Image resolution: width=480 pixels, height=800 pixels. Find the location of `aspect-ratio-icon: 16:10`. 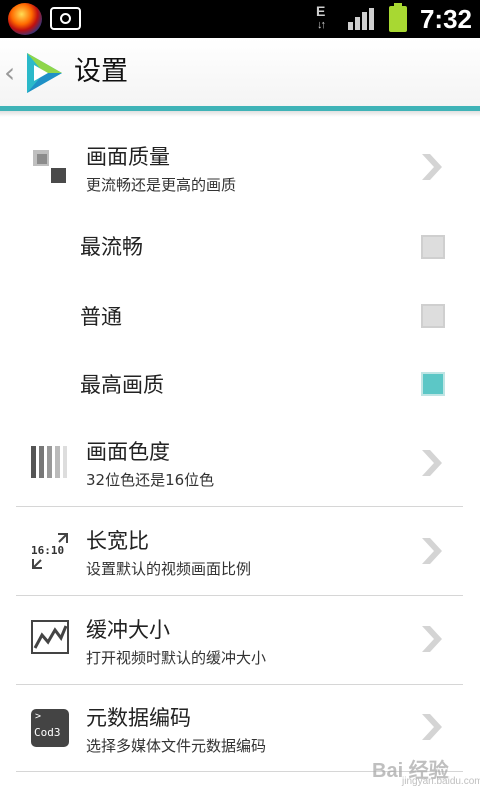

aspect-ratio-icon: 16:10 is located at coordinates (50, 551).